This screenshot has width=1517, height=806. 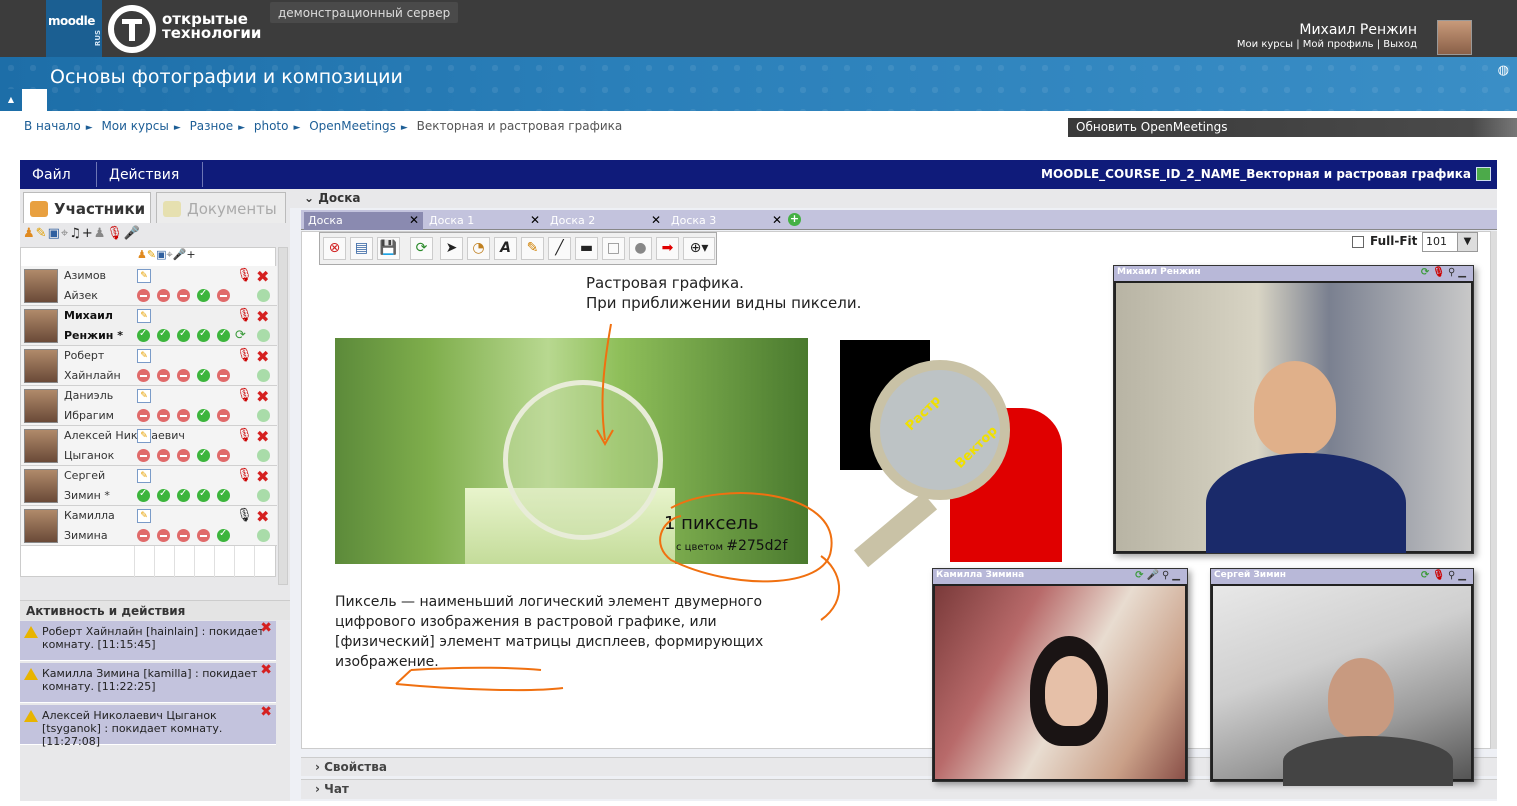 I want to click on chevron-down-icon: ▼, so click(x=1467, y=242).